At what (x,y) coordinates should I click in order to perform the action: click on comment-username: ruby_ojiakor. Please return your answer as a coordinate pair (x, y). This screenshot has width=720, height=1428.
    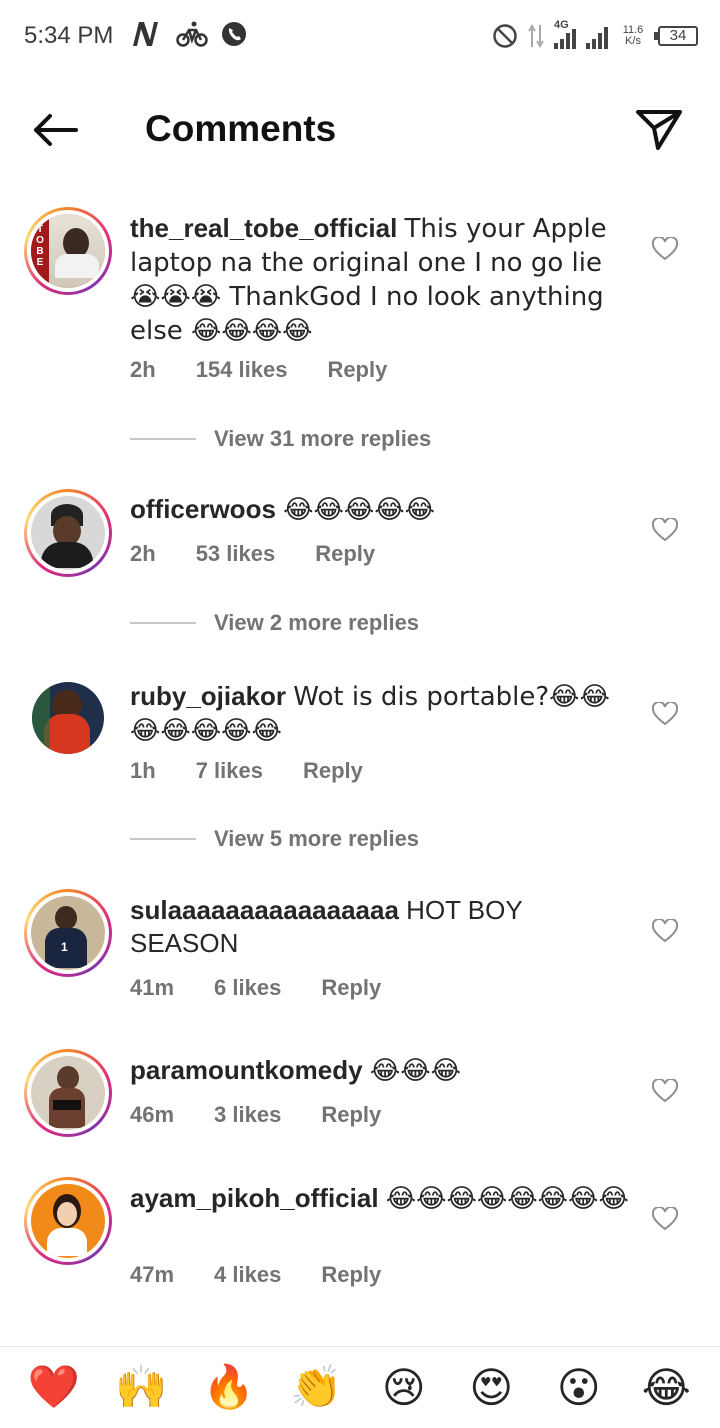
    Looking at the image, I should click on (208, 696).